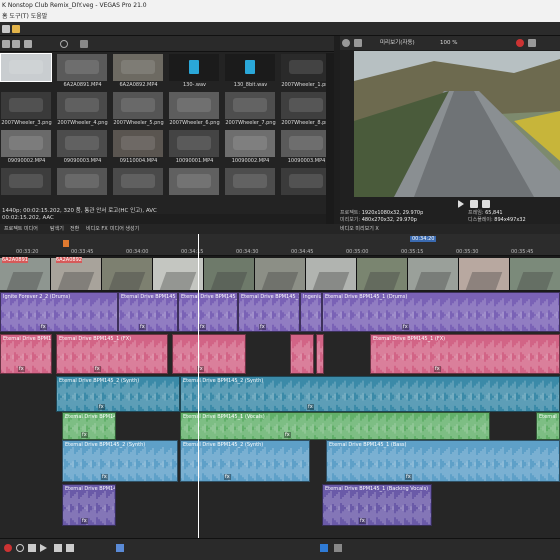 The width and height of the screenshot is (560, 560). I want to click on audio-event: Eternal Drive BPM145_1fx, so click(89, 426).